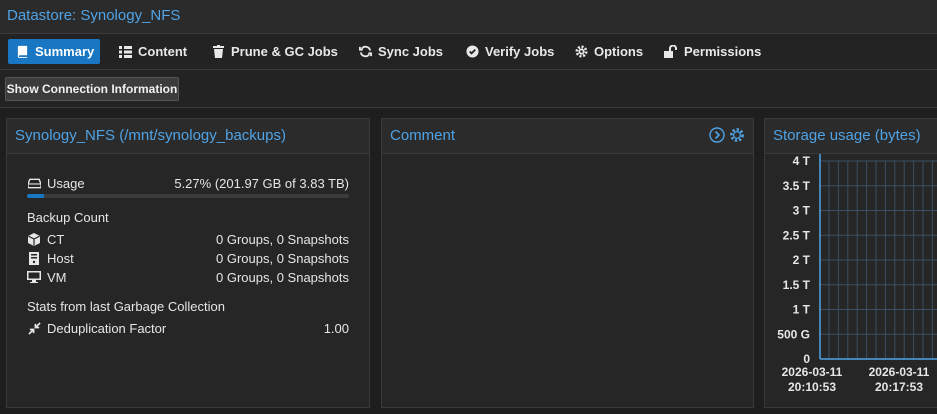  Describe the element at coordinates (567, 136) in the screenshot. I see `comment-panel-header: Comment` at that location.